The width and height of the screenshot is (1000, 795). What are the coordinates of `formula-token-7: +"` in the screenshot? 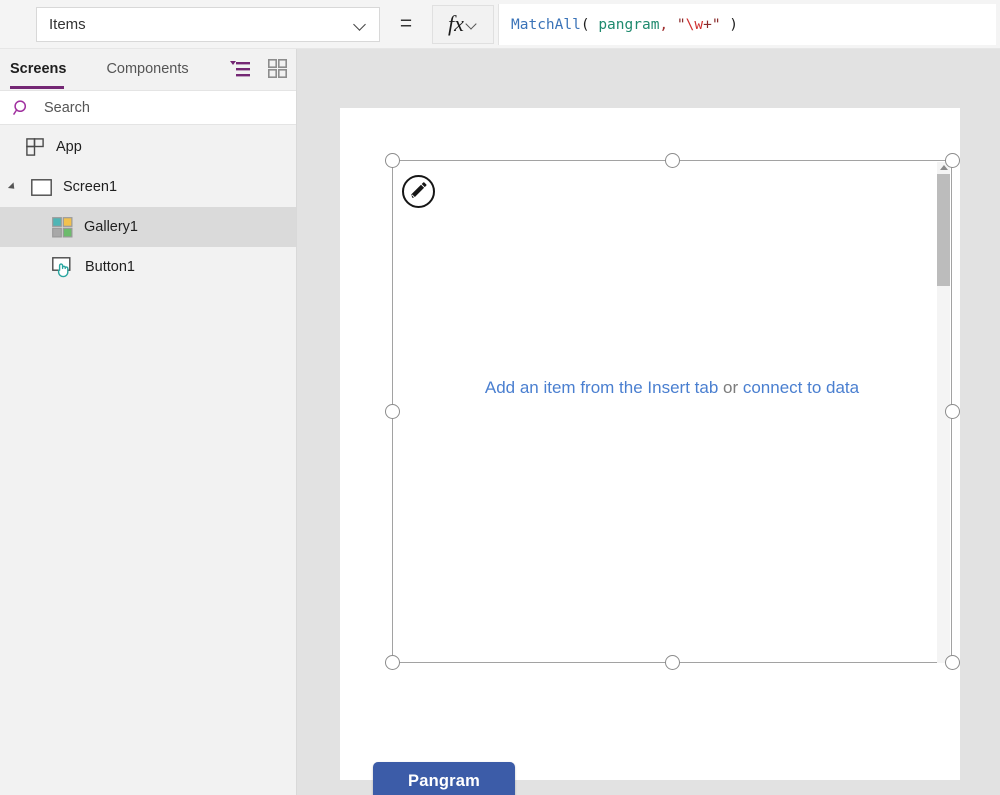 It's located at (712, 24).